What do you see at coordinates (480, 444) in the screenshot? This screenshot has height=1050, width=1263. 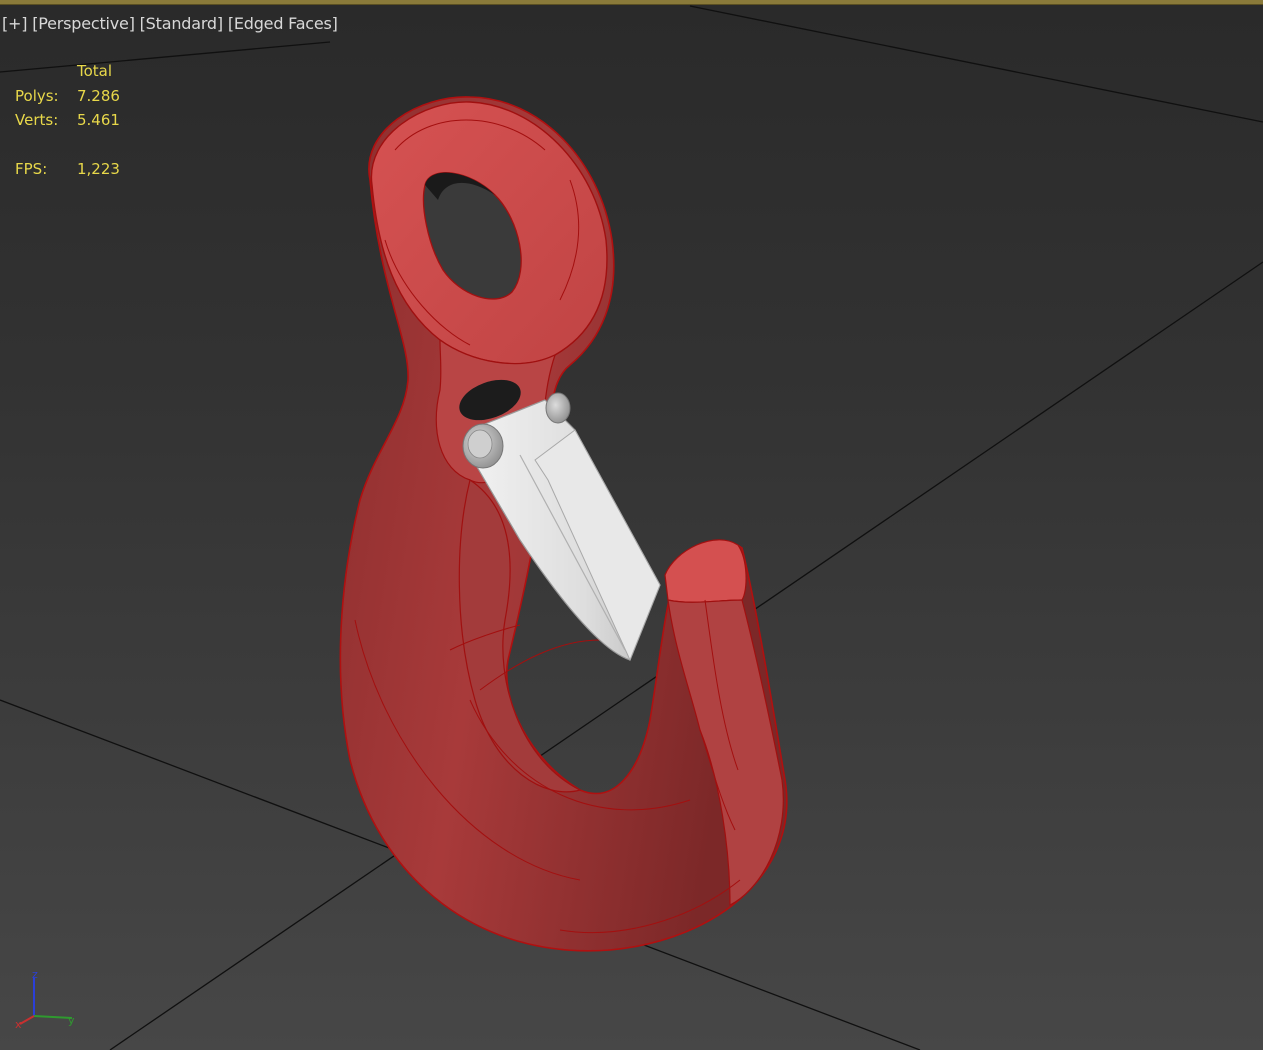 I see `latch-pin-front-cap` at bounding box center [480, 444].